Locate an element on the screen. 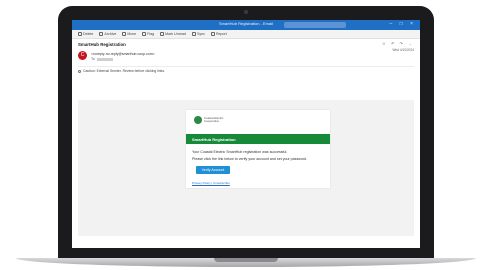 The width and height of the screenshot is (492, 270). email-date: Wed 4/10/2024 is located at coordinates (403, 50).